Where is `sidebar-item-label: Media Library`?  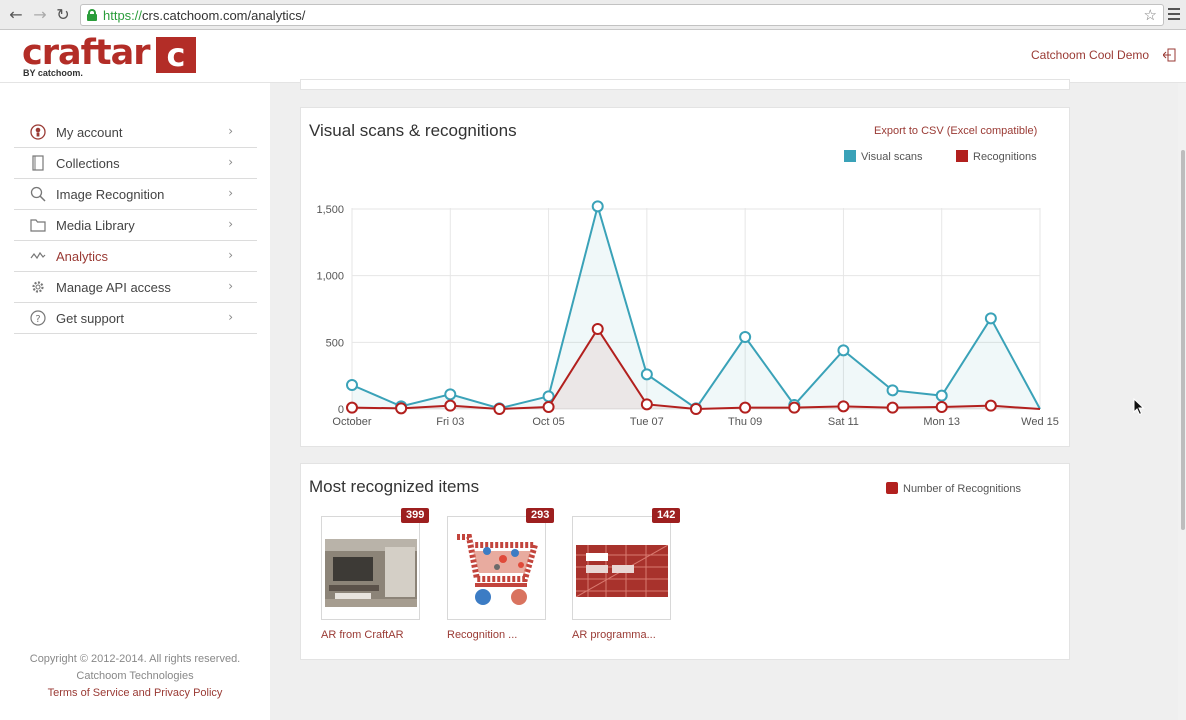 sidebar-item-label: Media Library is located at coordinates (95, 225).